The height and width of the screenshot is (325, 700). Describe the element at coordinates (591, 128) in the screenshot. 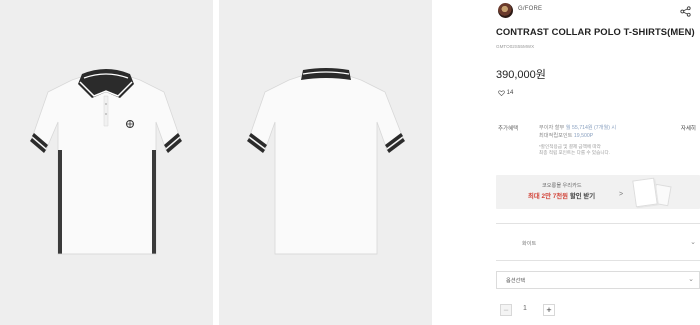

I see `installment-amount: 월 55,714원 (7개월) 시` at that location.